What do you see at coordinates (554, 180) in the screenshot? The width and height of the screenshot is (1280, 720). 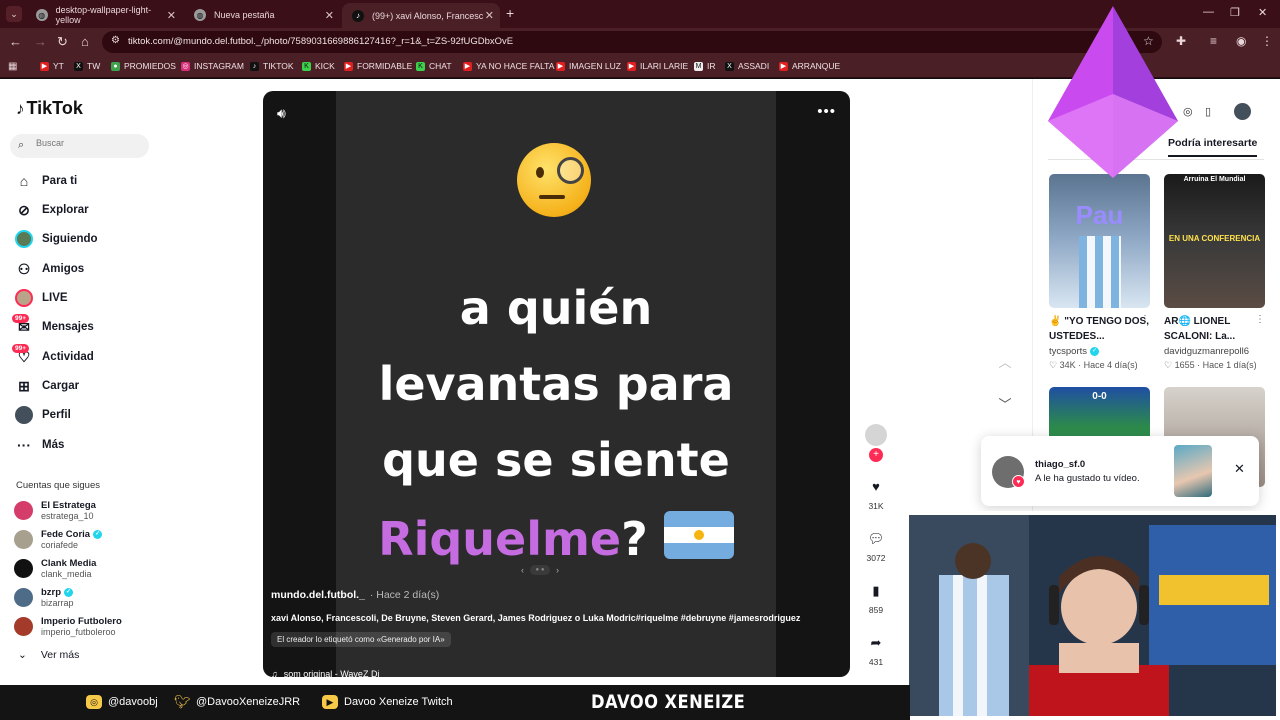 I see `monocle-face-emoji` at bounding box center [554, 180].